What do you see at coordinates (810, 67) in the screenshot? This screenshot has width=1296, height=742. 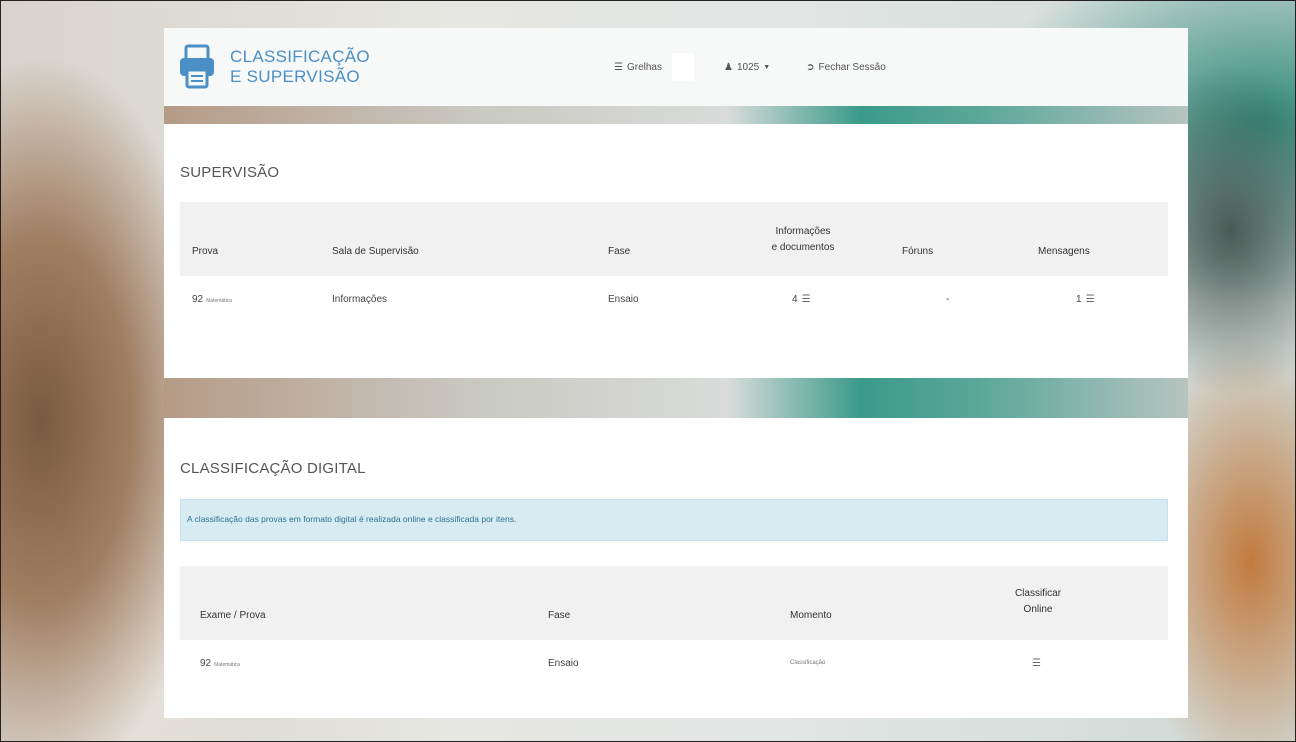 I see `logout-icon: ➲` at bounding box center [810, 67].